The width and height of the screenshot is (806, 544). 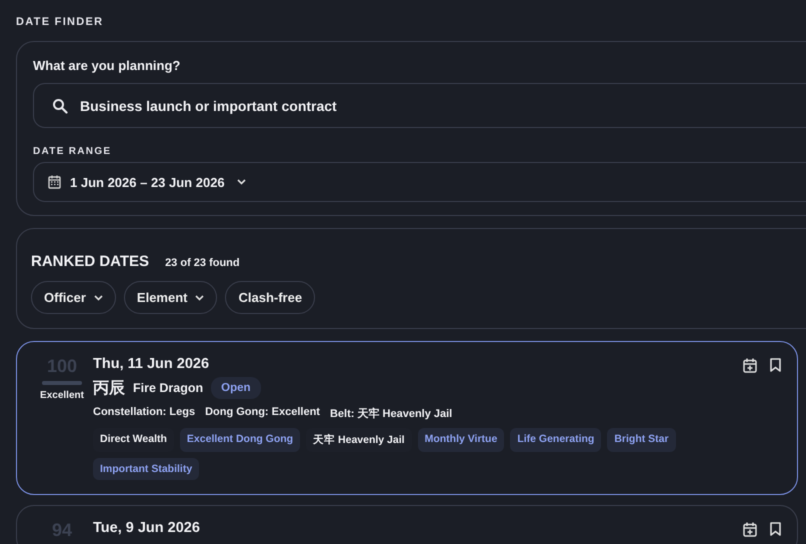 I want to click on date-title: Tue, 9 Jun 2026, so click(x=146, y=528).